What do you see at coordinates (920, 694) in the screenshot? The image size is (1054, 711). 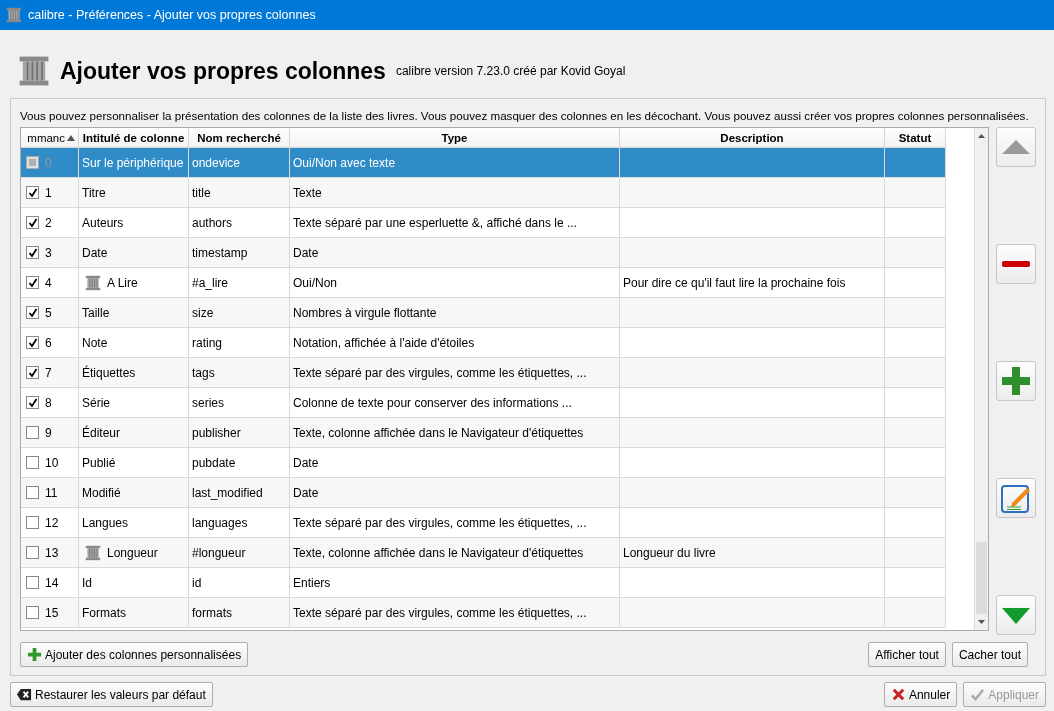 I see `cancel-button: Annuler` at bounding box center [920, 694].